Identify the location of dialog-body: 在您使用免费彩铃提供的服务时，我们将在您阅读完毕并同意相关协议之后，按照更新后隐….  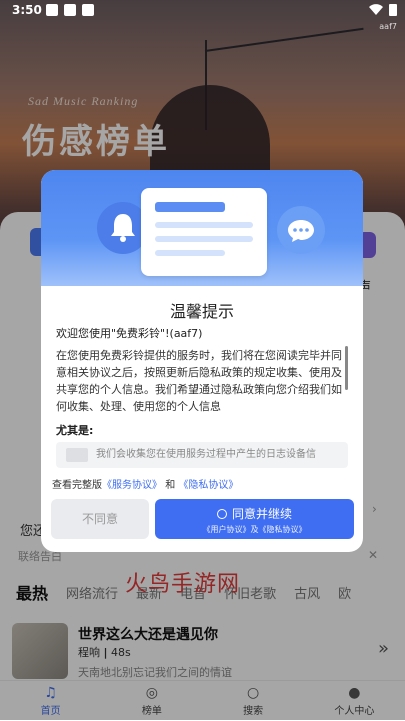
(199, 381).